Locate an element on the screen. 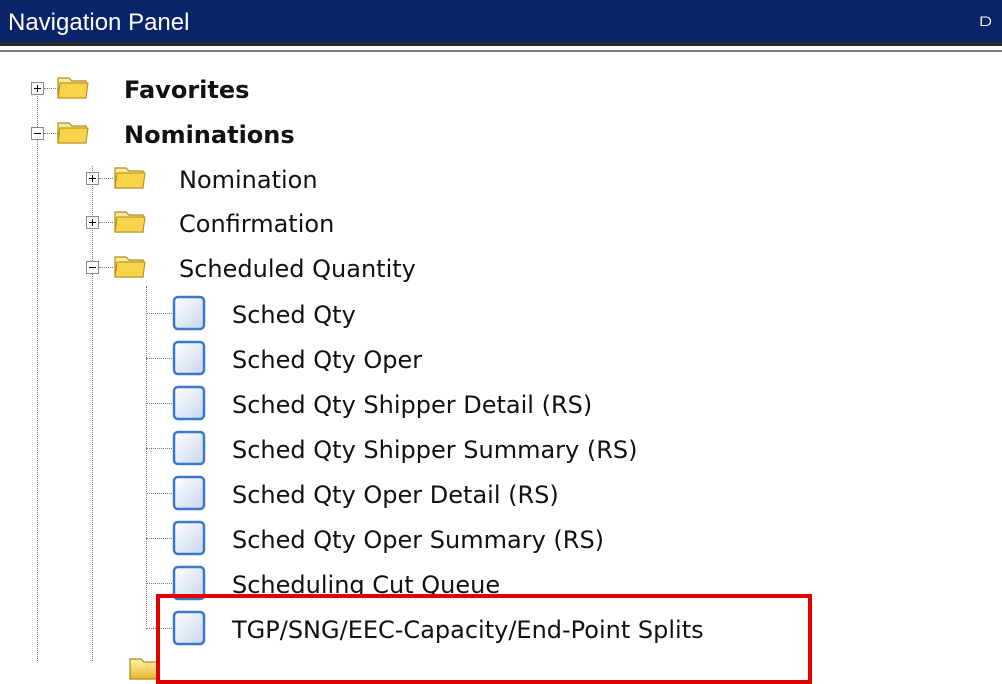 The image size is (1002, 684). tree-item-sched-qty: Sched Qty is located at coordinates (396, 313).